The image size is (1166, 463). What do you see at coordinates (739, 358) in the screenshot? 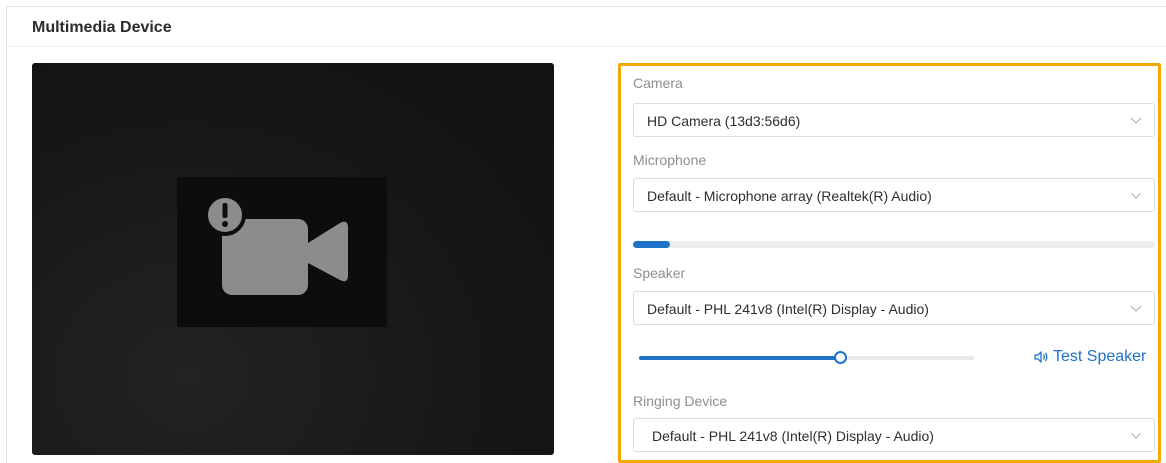
I see `speaker-volume-fill` at bounding box center [739, 358].